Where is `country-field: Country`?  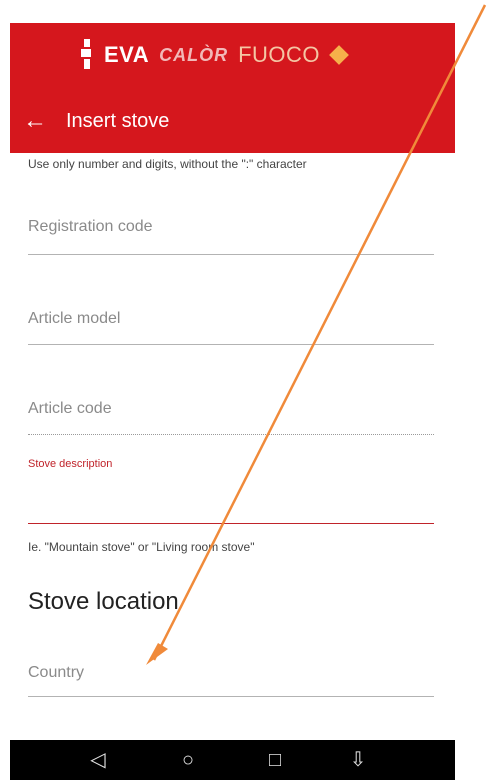 country-field: Country is located at coordinates (231, 684).